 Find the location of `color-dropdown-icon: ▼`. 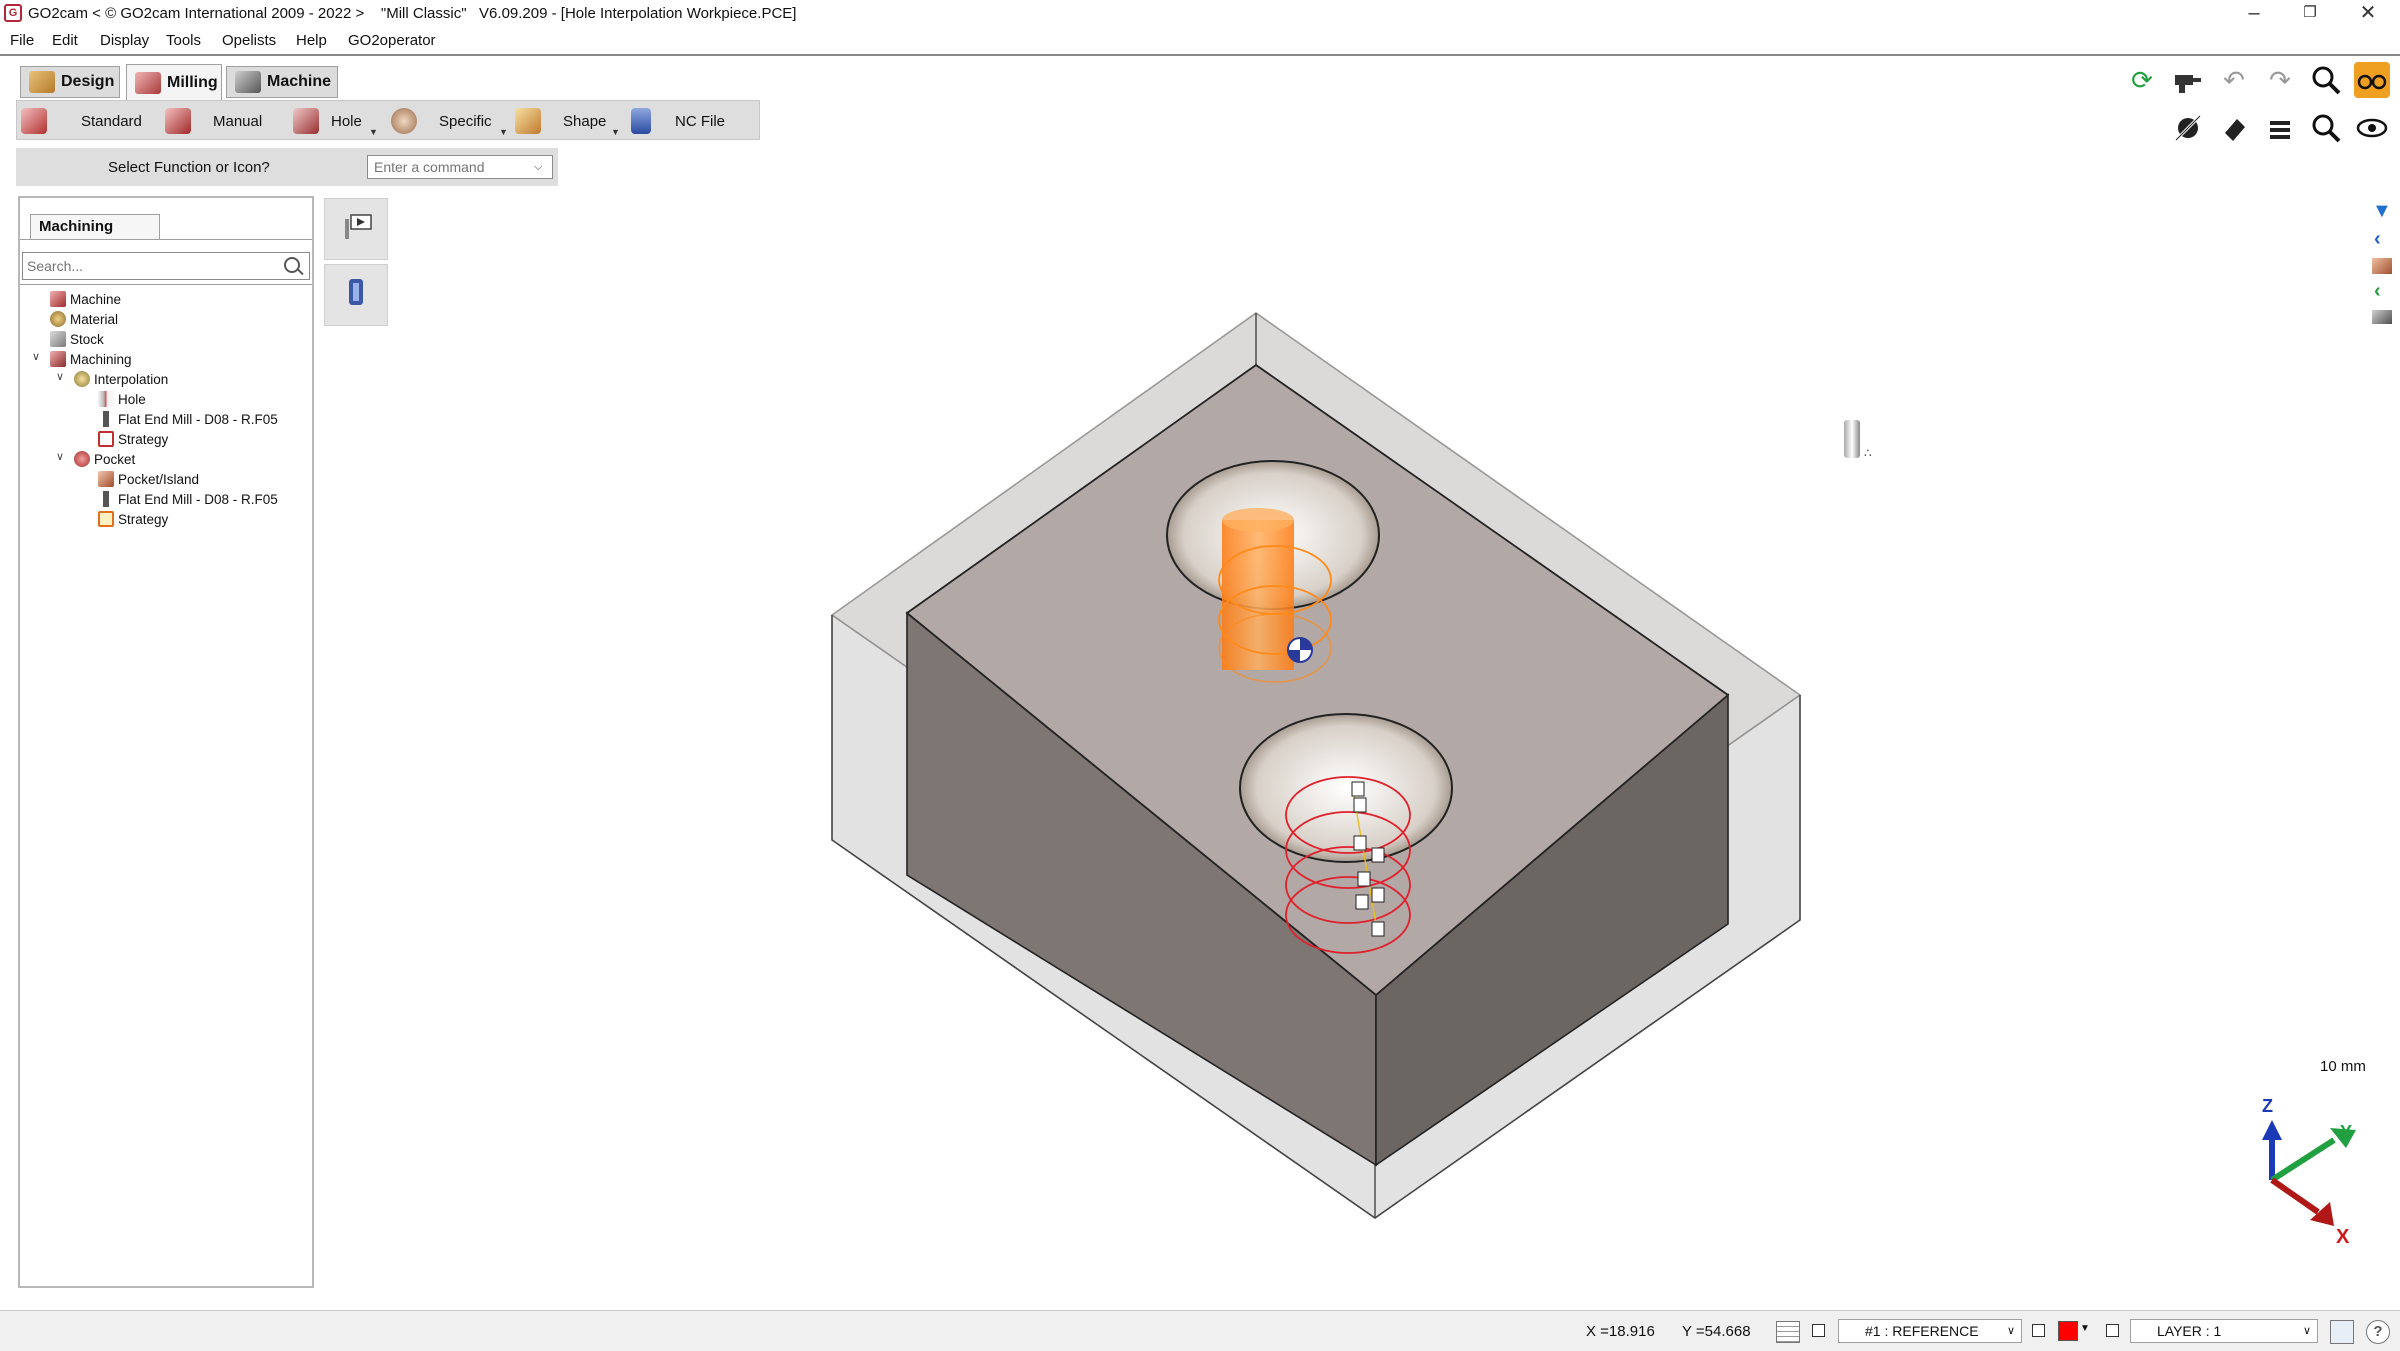

color-dropdown-icon: ▼ is located at coordinates (2085, 1328).